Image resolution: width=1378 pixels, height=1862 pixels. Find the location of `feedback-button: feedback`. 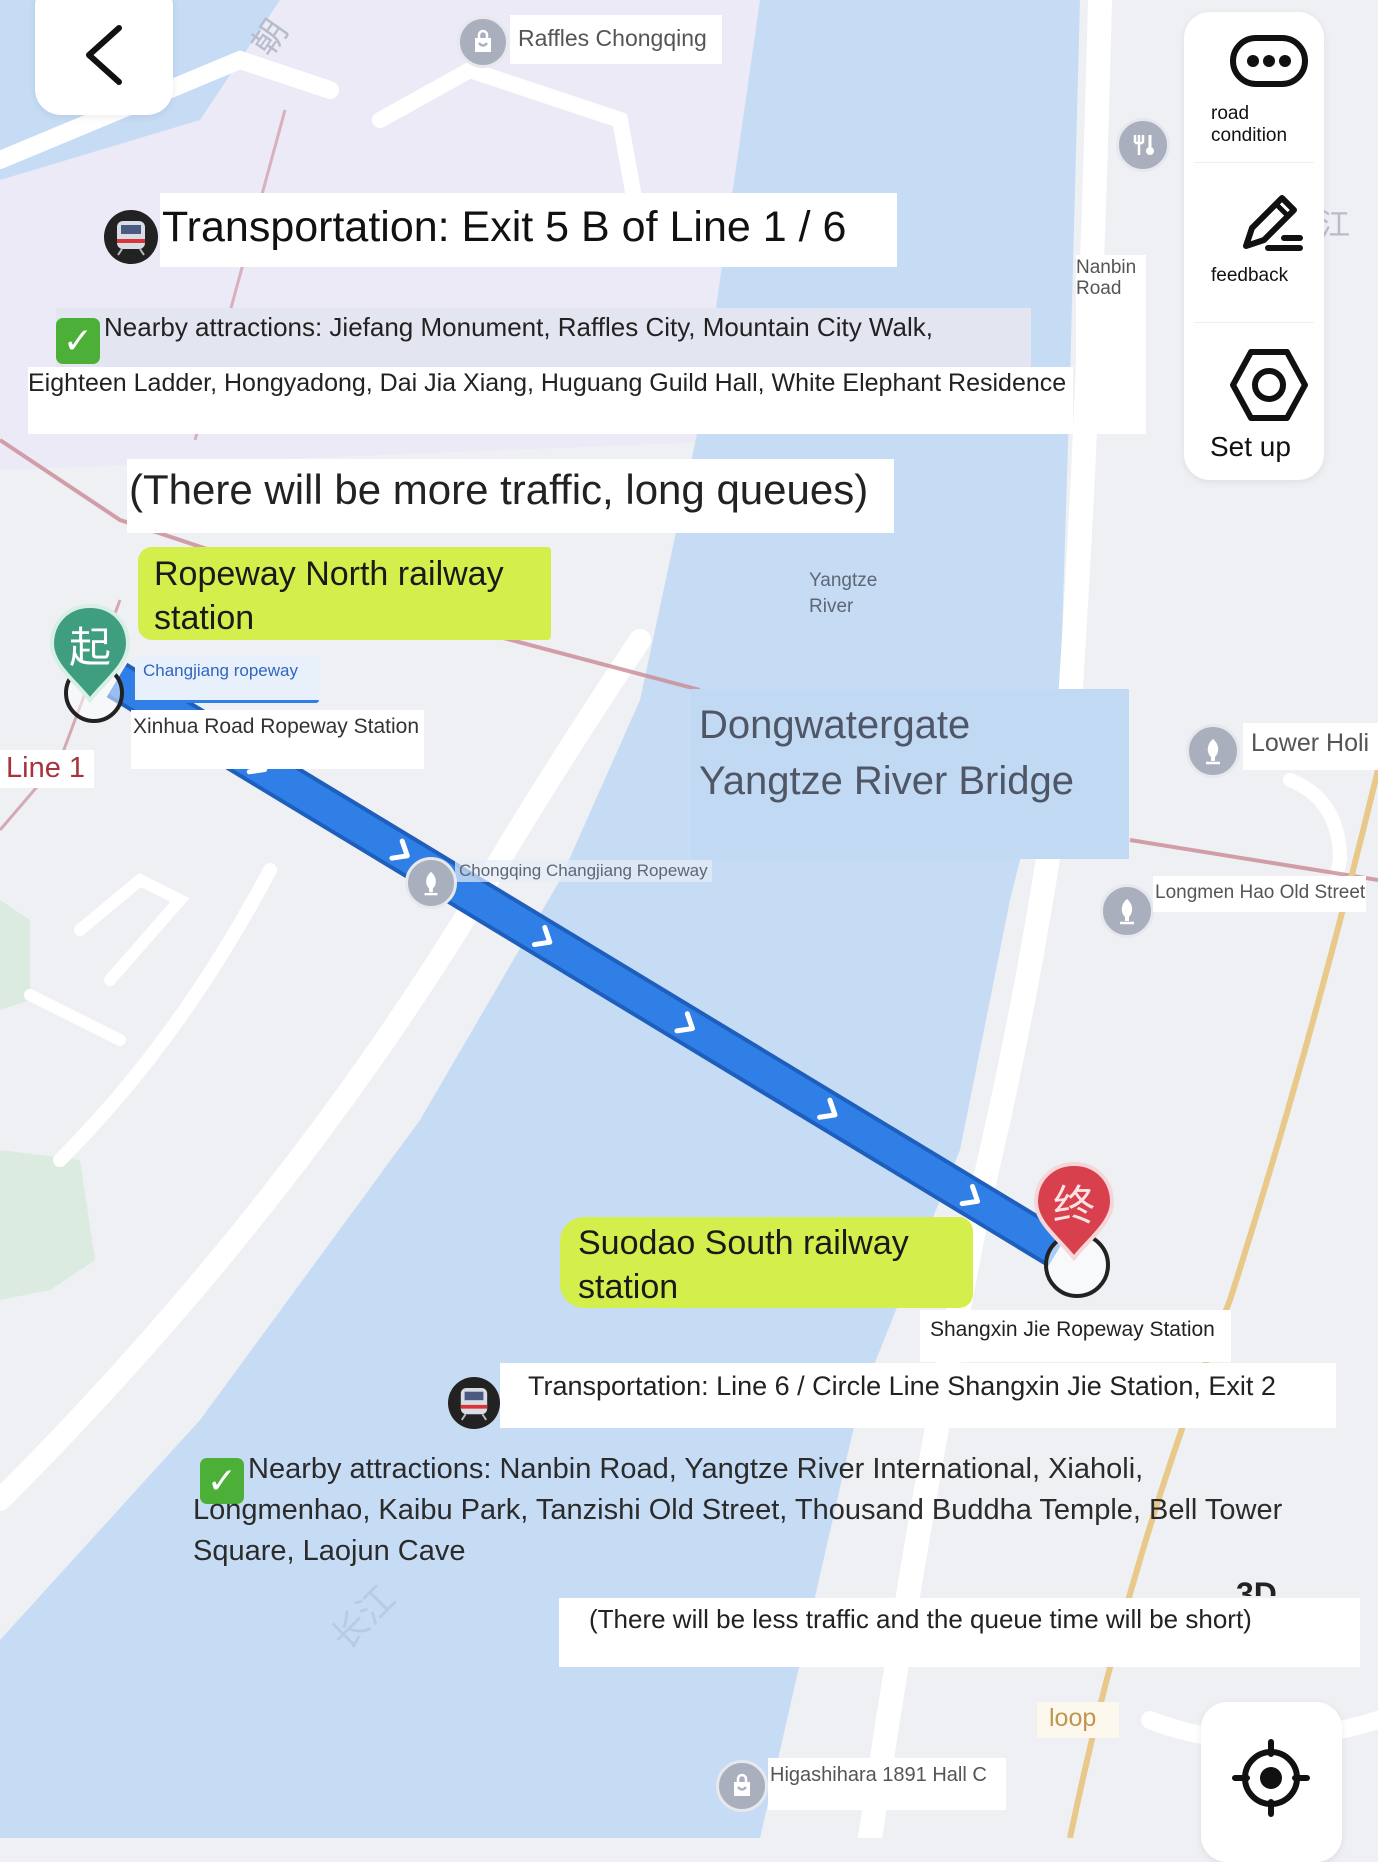

feedback-button: feedback is located at coordinates (1254, 255).